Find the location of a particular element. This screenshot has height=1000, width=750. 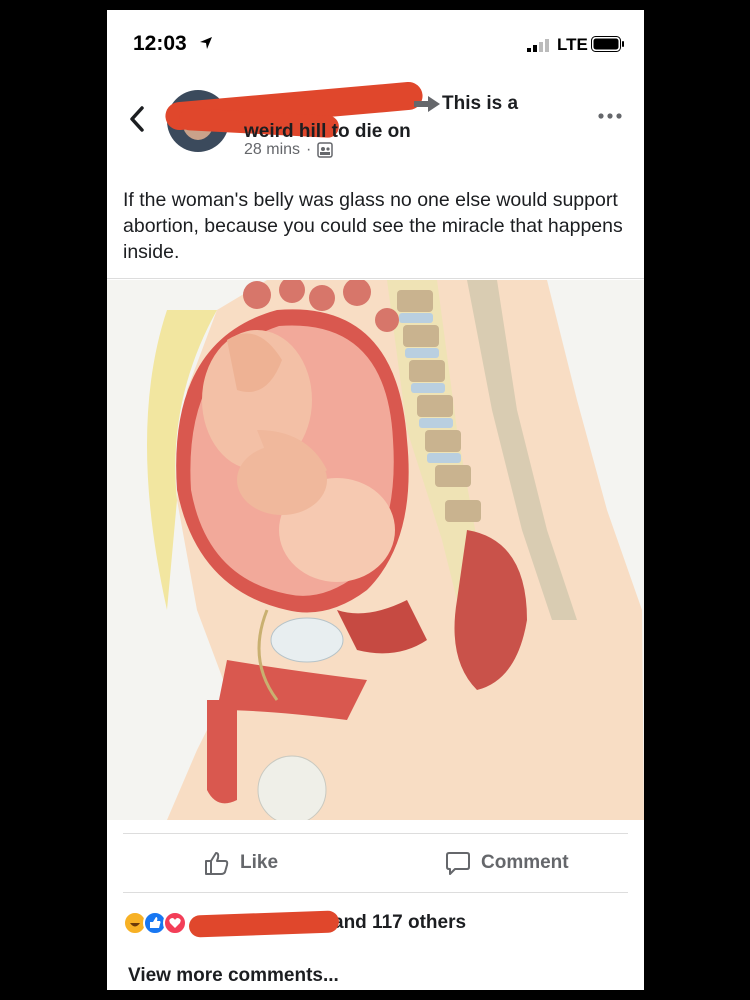

redaction-scribble-names is located at coordinates (264, 924).